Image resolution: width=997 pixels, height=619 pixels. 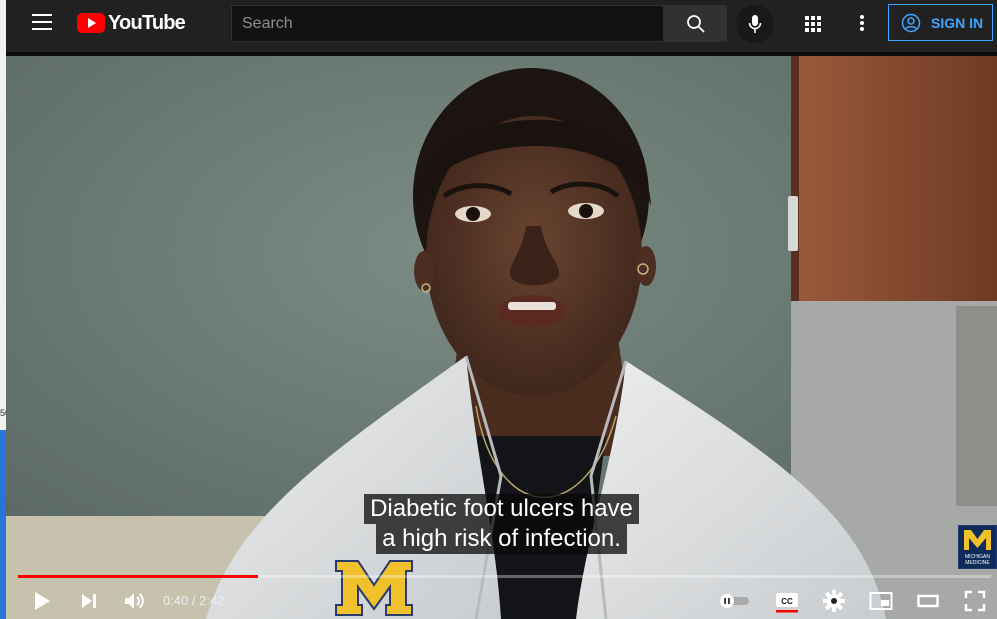 I want to click on michigan-medicine-watermark: MICHIGAN MEDICINE, so click(x=977, y=547).